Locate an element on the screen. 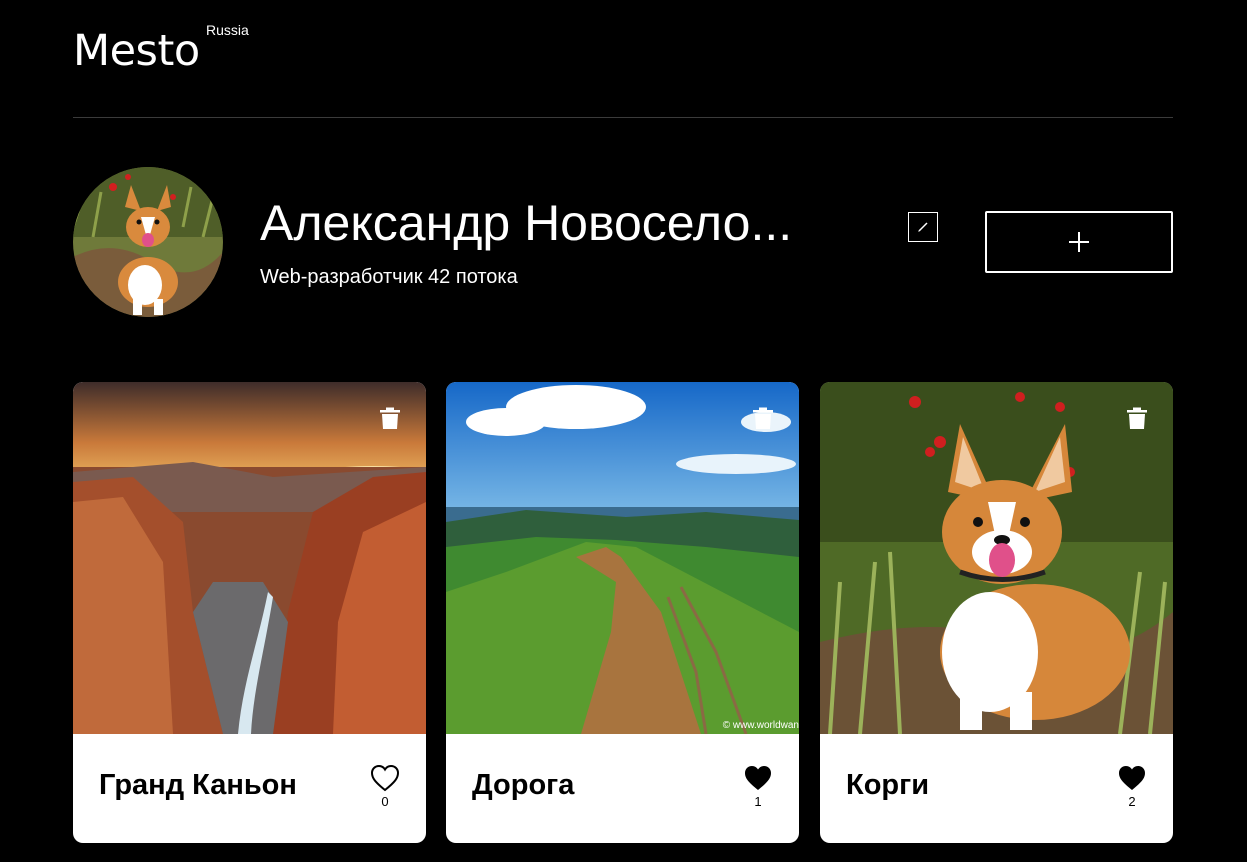 The image size is (1247, 862). edit-profile-button is located at coordinates (923, 227).